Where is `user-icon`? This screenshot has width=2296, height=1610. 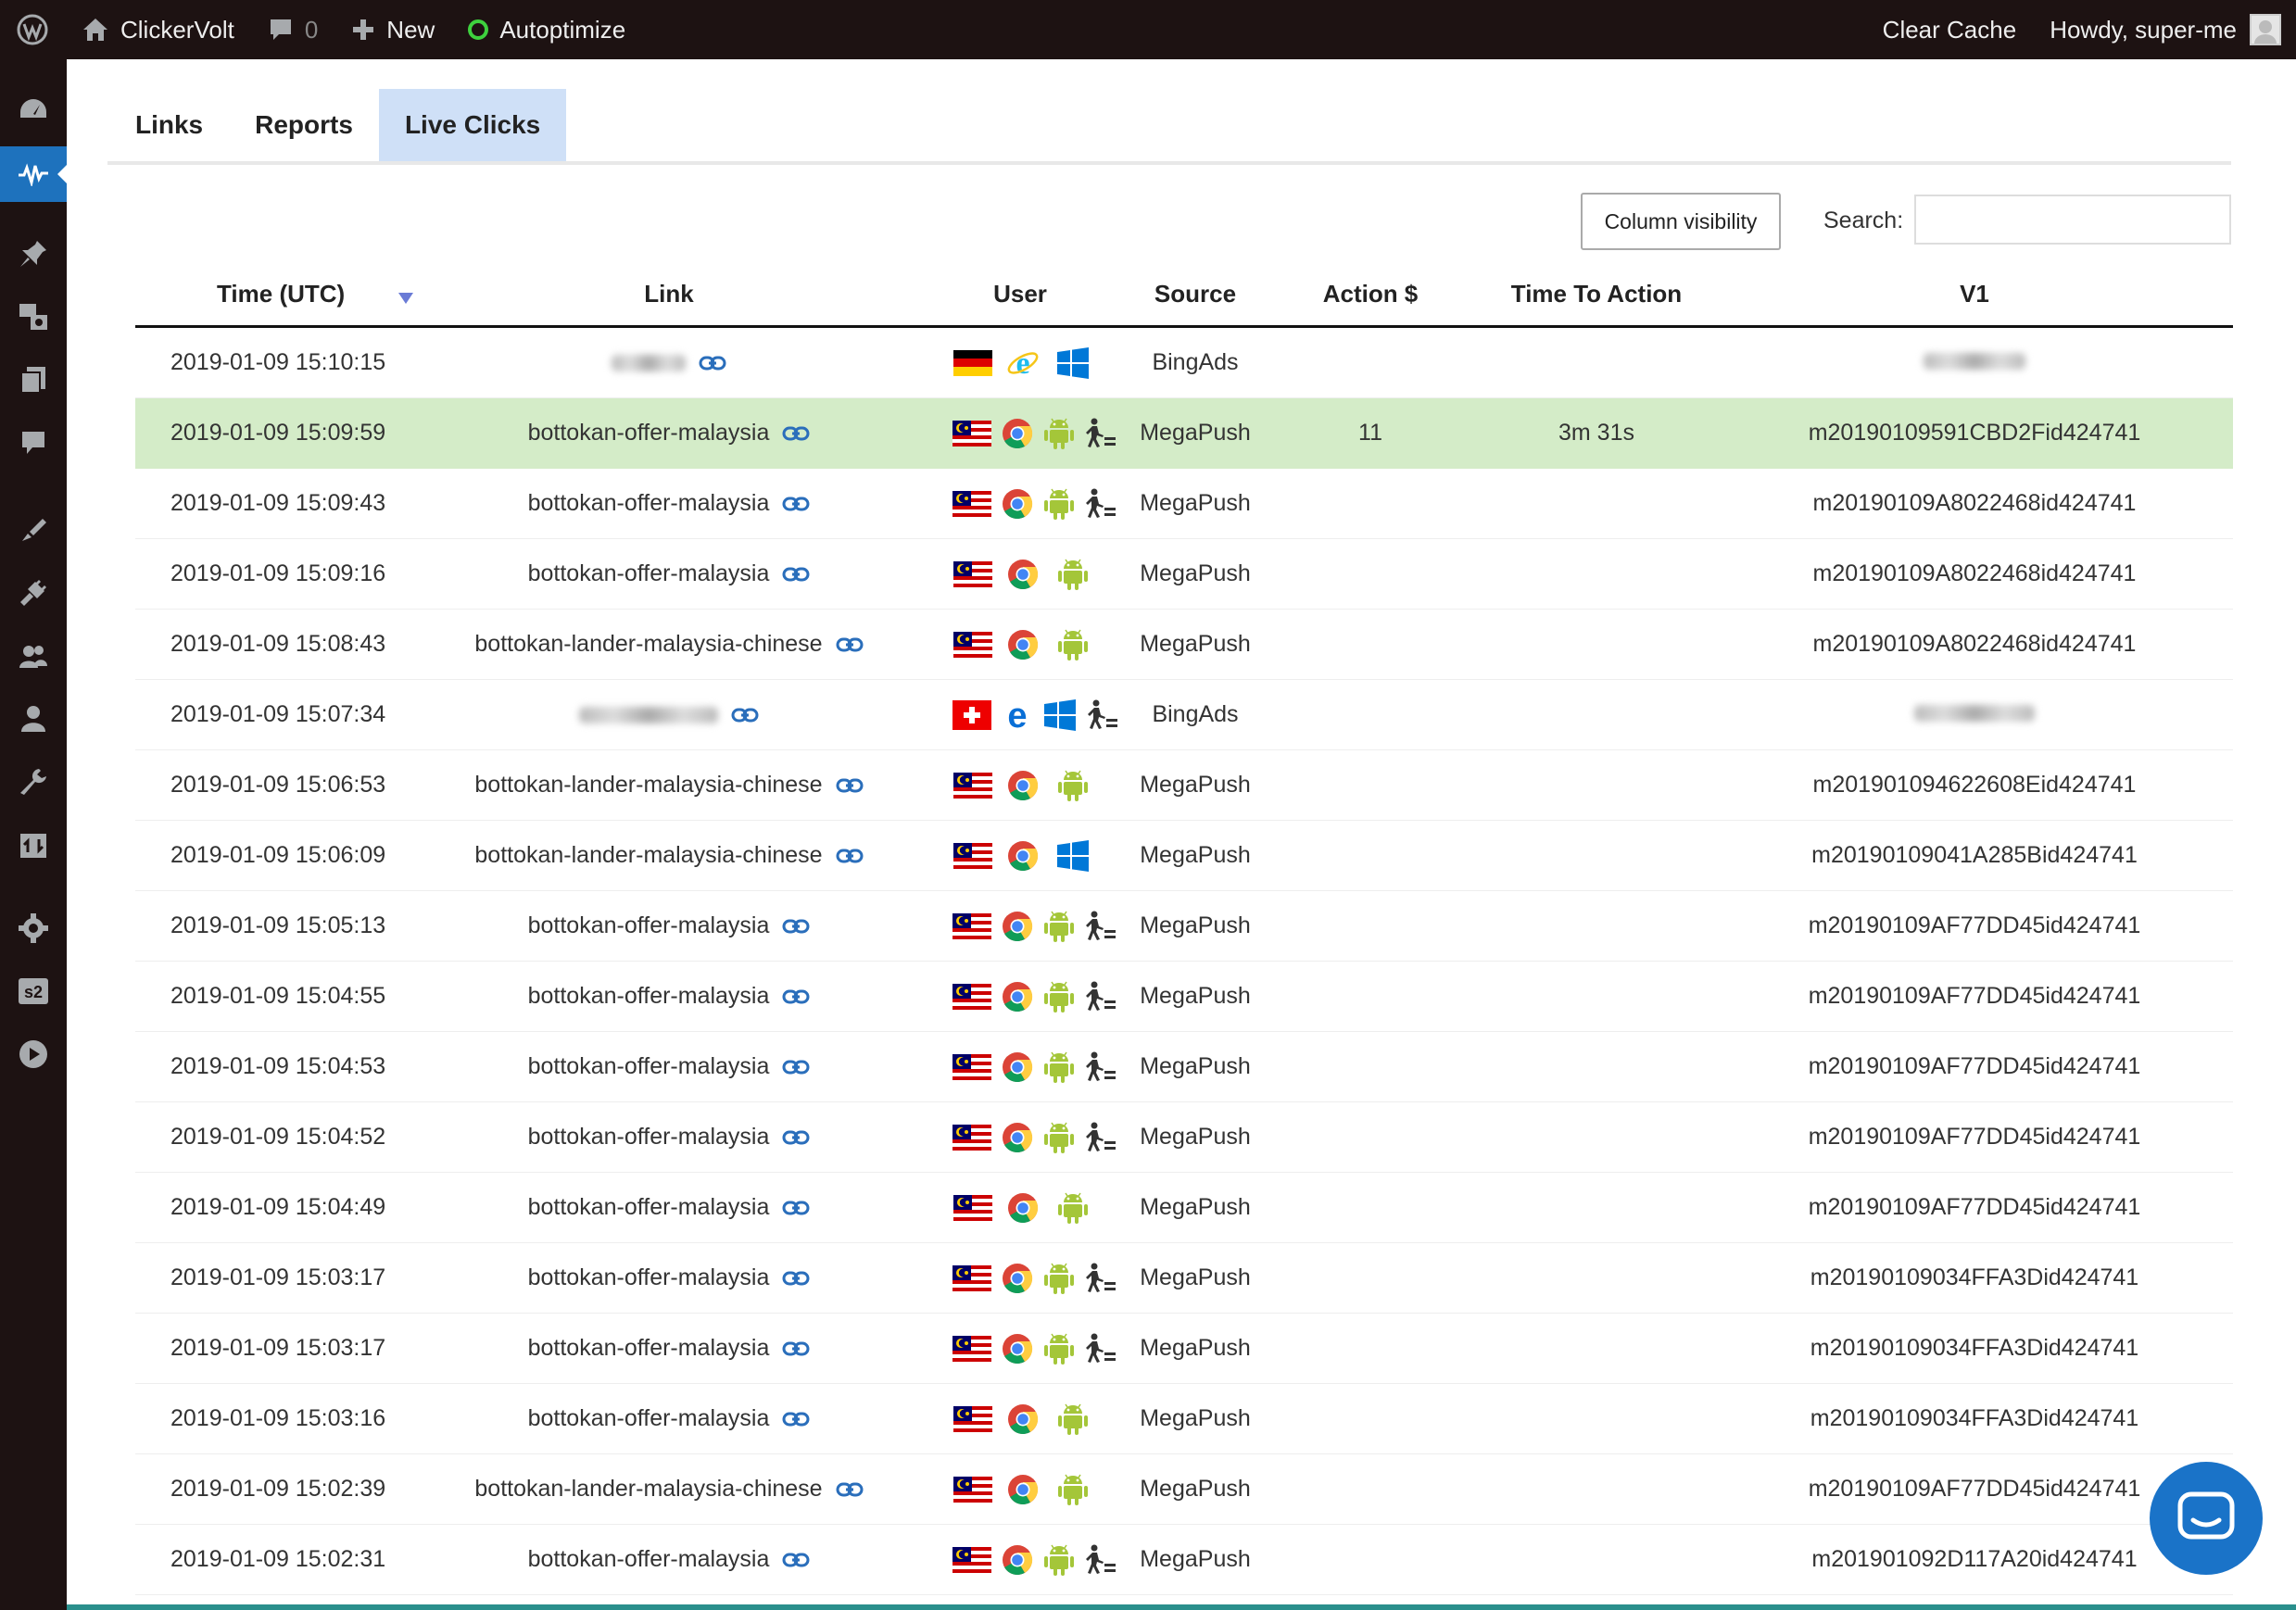
user-icon is located at coordinates (33, 719).